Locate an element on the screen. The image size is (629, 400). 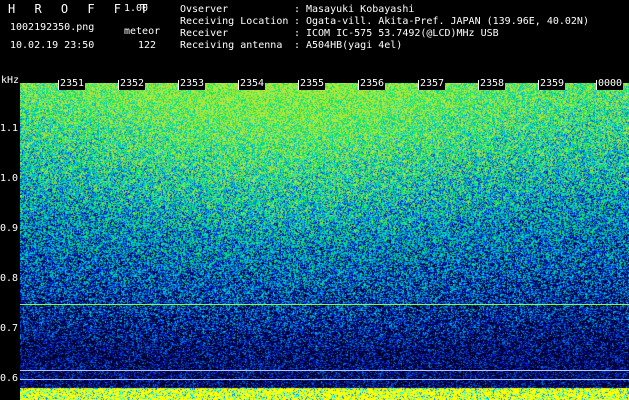
time-tick: 2355 is located at coordinates (312, 84).